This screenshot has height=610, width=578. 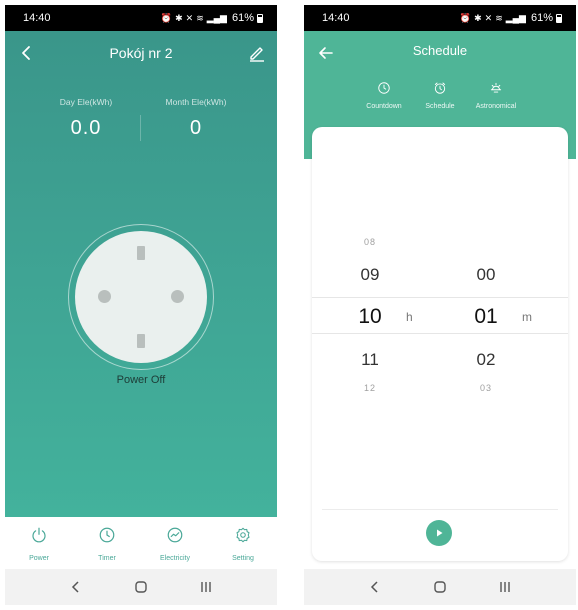 I want to click on socket-power-toggle, so click(x=141, y=297).